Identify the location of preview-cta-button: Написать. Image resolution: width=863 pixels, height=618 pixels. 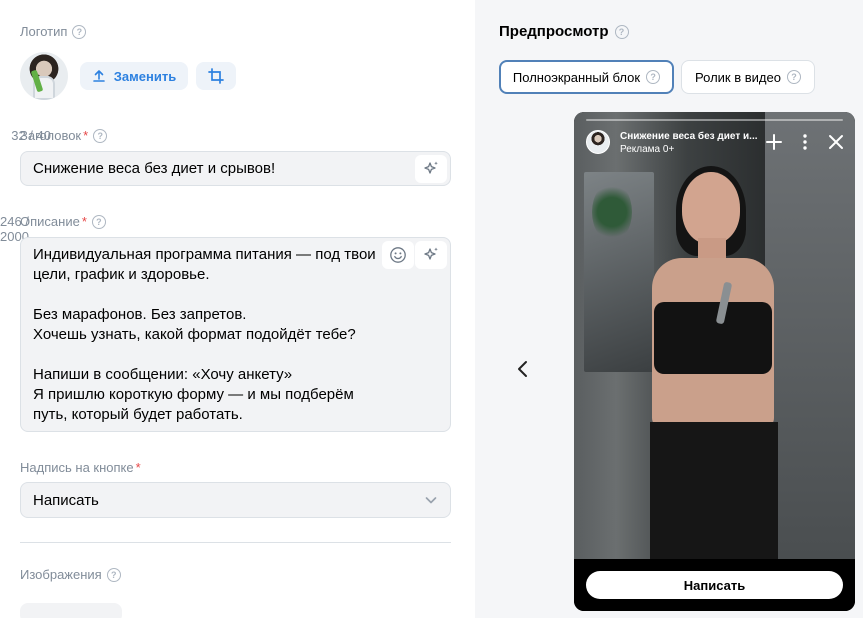
(714, 585).